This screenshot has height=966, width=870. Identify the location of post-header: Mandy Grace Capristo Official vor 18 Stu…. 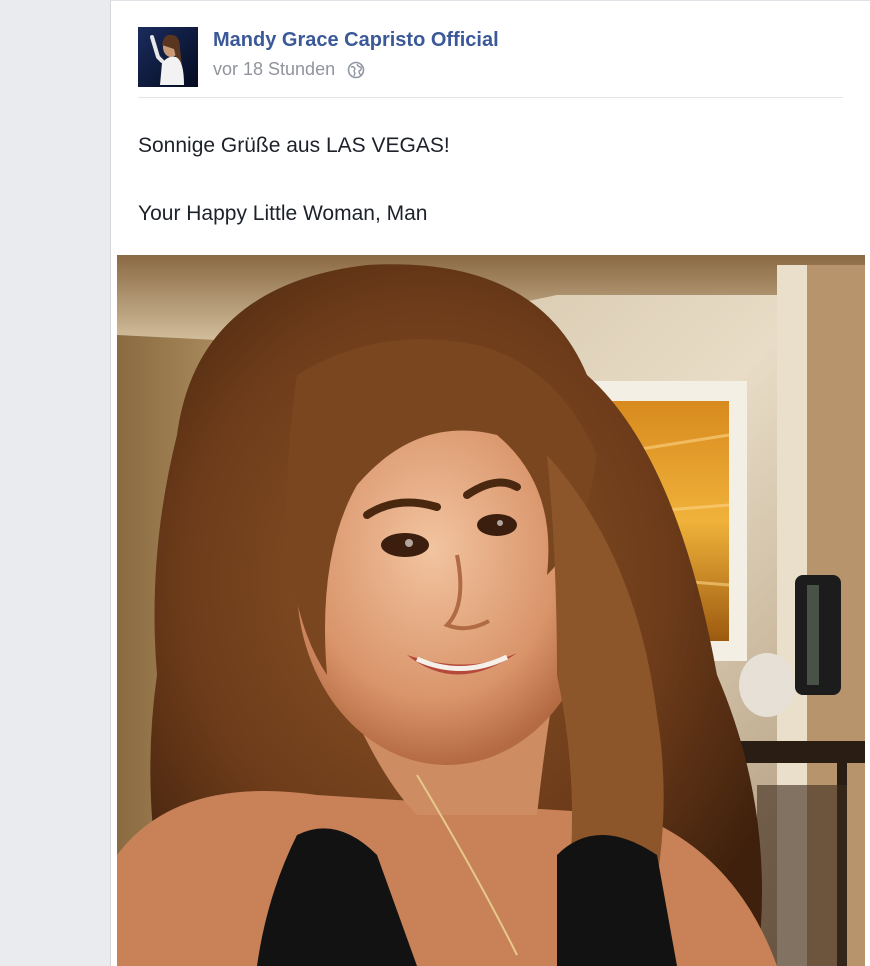
(488, 59).